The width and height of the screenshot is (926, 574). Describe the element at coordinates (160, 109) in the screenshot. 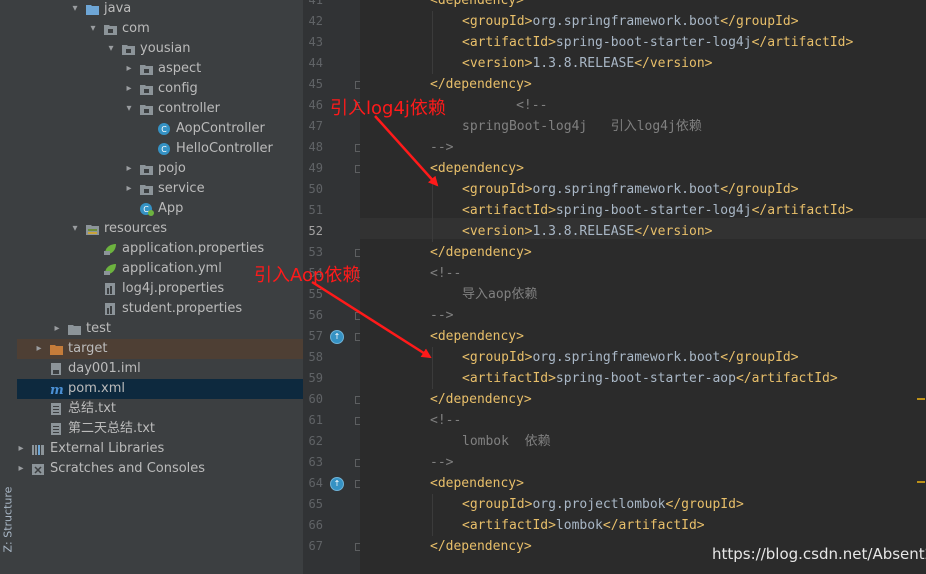

I see `tree-item-controller: ▾ controller` at that location.